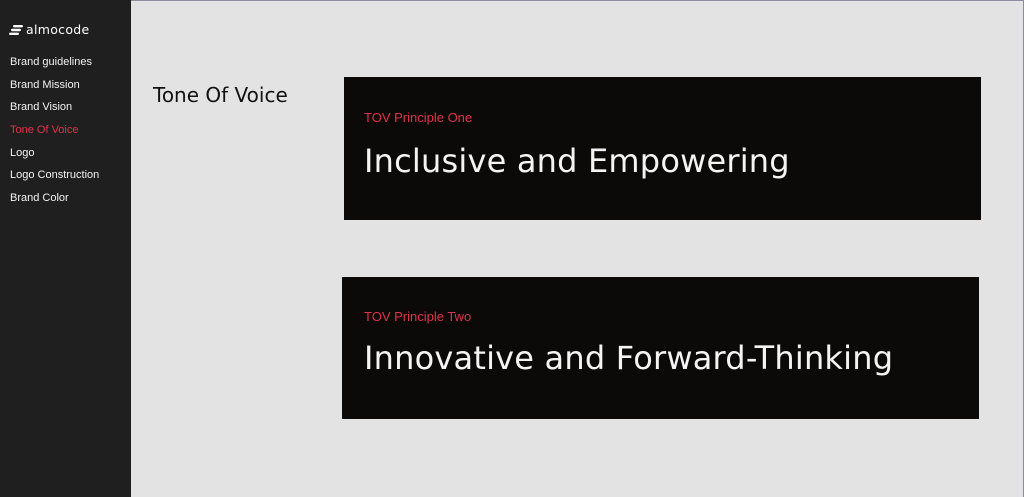 Image resolution: width=1024 pixels, height=497 pixels. Describe the element at coordinates (577, 161) in the screenshot. I see `principle-title: Inclusive and Empowering` at that location.